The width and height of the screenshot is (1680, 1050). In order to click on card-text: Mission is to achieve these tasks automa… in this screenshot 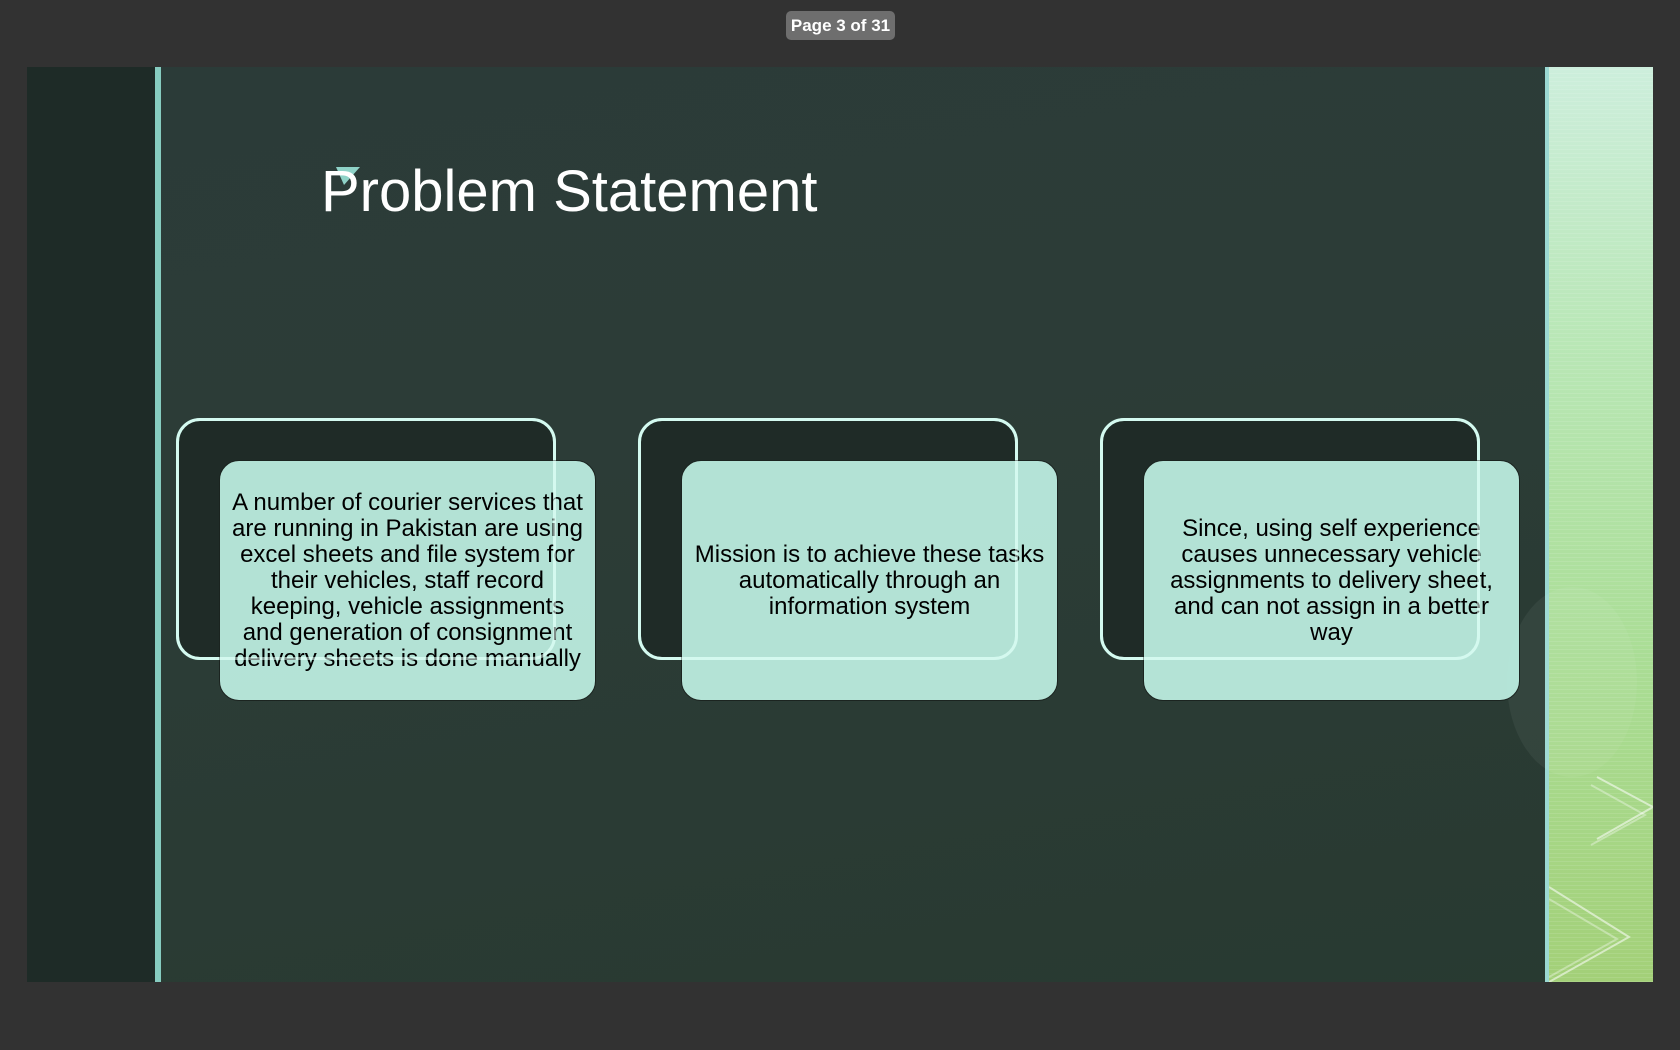, I will do `click(869, 580)`.